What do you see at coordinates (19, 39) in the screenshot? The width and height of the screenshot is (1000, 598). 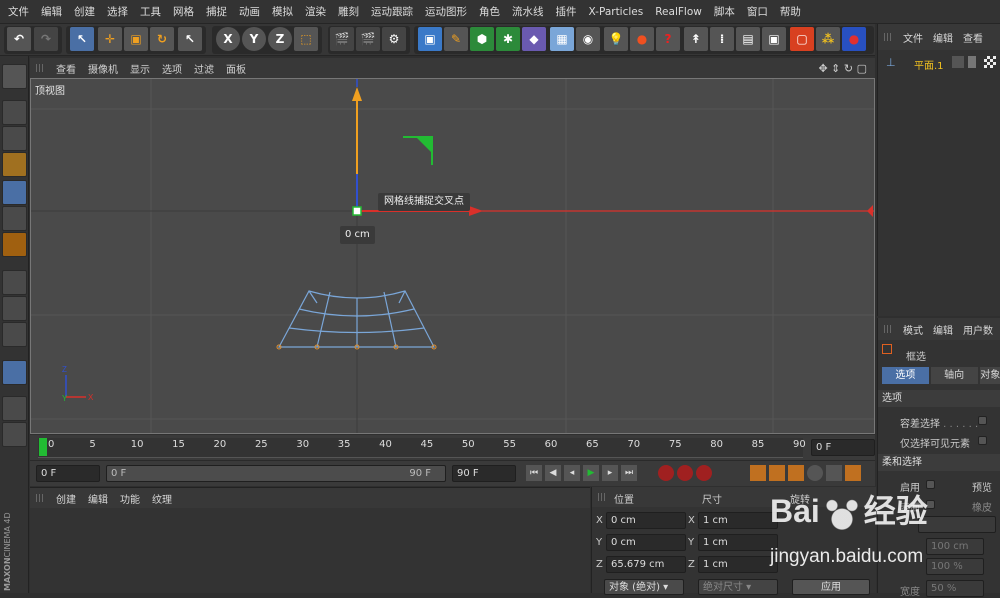 I see `undo-icon: ↶` at bounding box center [19, 39].